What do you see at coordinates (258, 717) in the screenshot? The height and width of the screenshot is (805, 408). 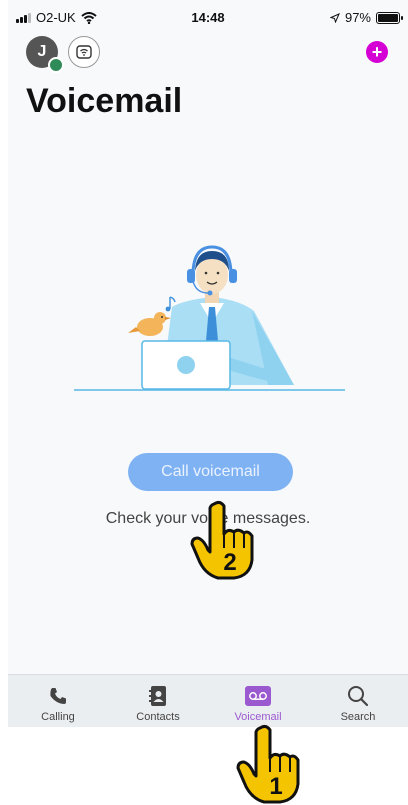 I see `tab-label: Voicemail` at bounding box center [258, 717].